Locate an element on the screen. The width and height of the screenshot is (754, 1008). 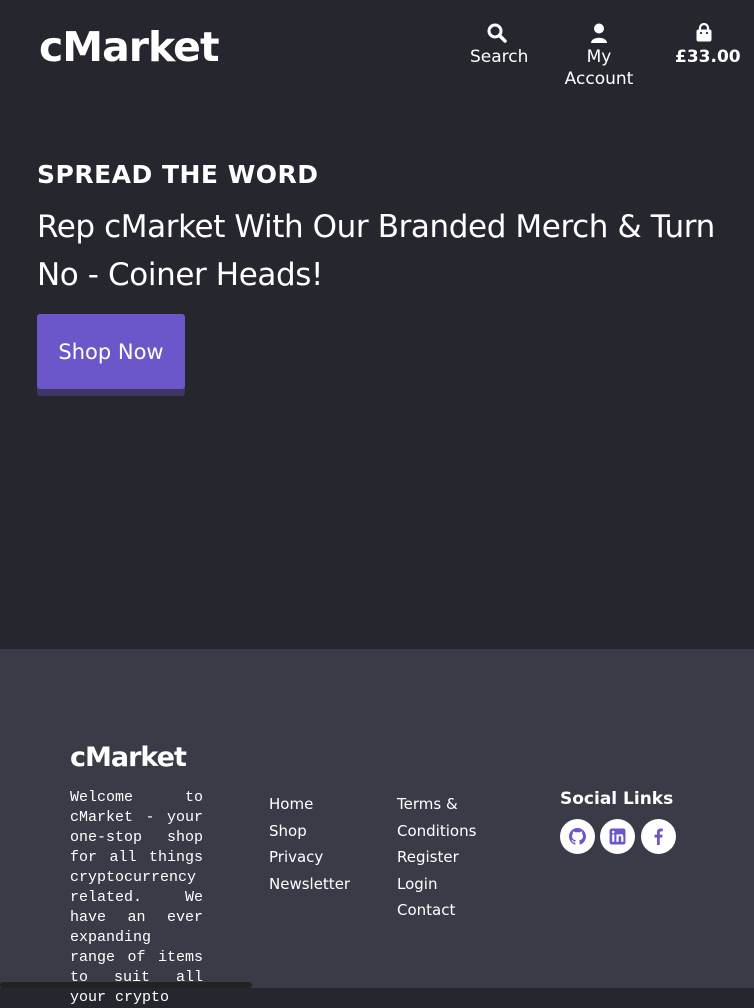
site-logo: cMarket is located at coordinates (129, 47).